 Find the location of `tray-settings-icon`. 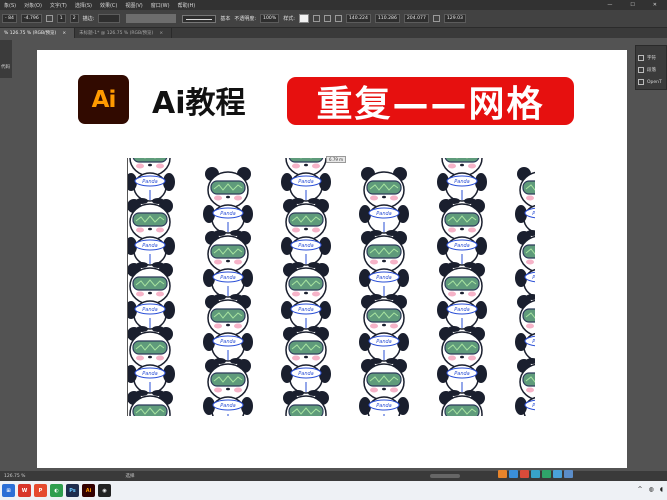

tray-settings-icon is located at coordinates (568, 474).